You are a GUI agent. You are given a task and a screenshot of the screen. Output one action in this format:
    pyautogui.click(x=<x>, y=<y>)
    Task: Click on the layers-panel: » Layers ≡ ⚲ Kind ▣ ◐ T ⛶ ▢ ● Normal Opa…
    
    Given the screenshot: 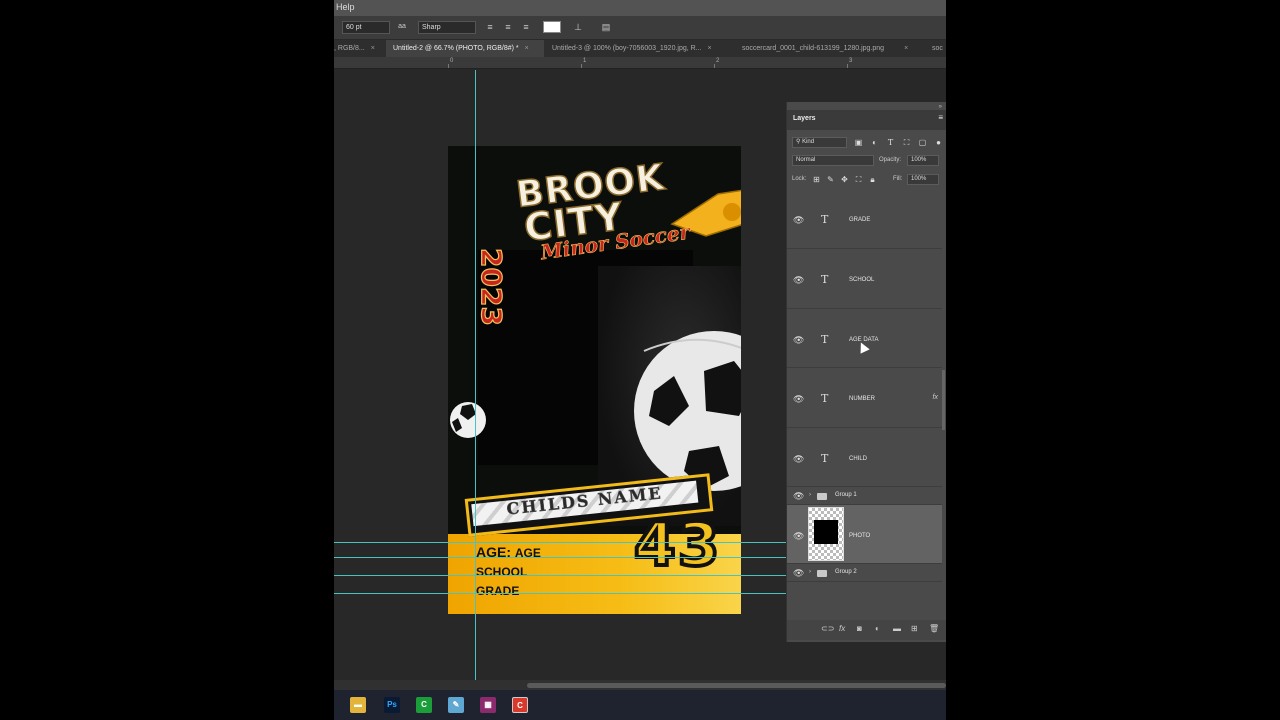 What is the action you would take?
    pyautogui.click(x=866, y=372)
    